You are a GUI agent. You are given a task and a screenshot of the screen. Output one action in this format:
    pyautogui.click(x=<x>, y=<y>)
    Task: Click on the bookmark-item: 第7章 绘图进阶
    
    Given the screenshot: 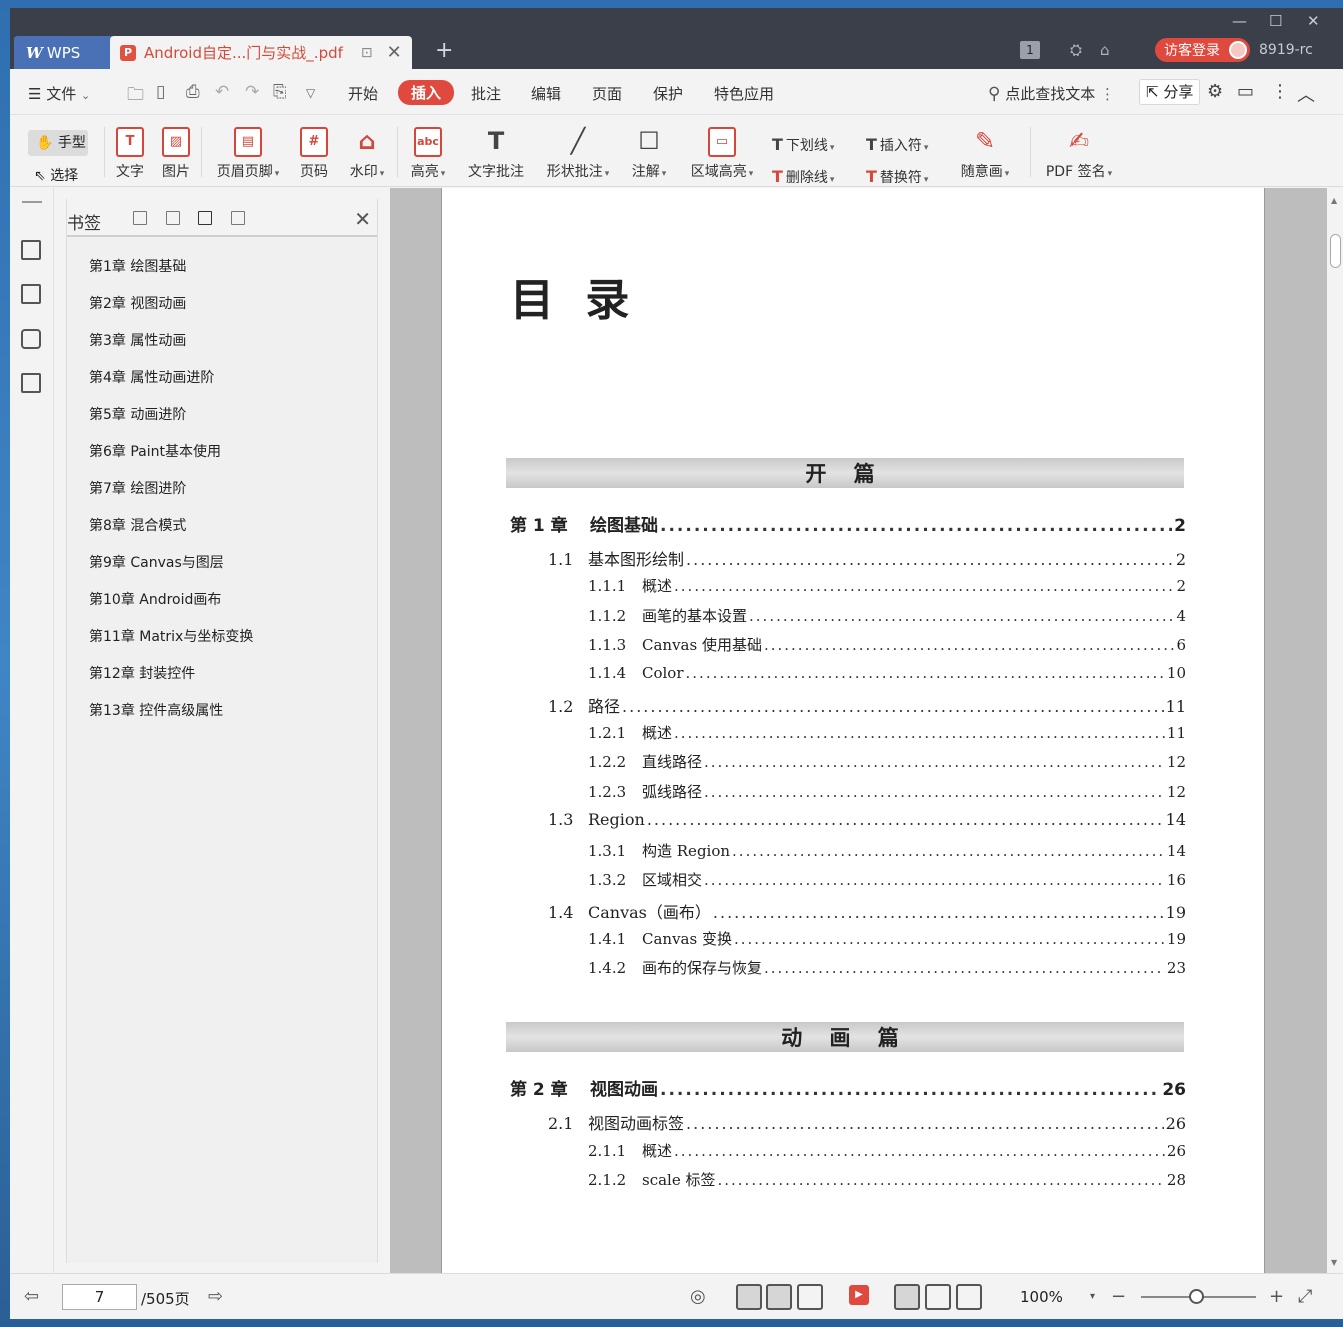 What is the action you would take?
    pyautogui.click(x=171, y=496)
    